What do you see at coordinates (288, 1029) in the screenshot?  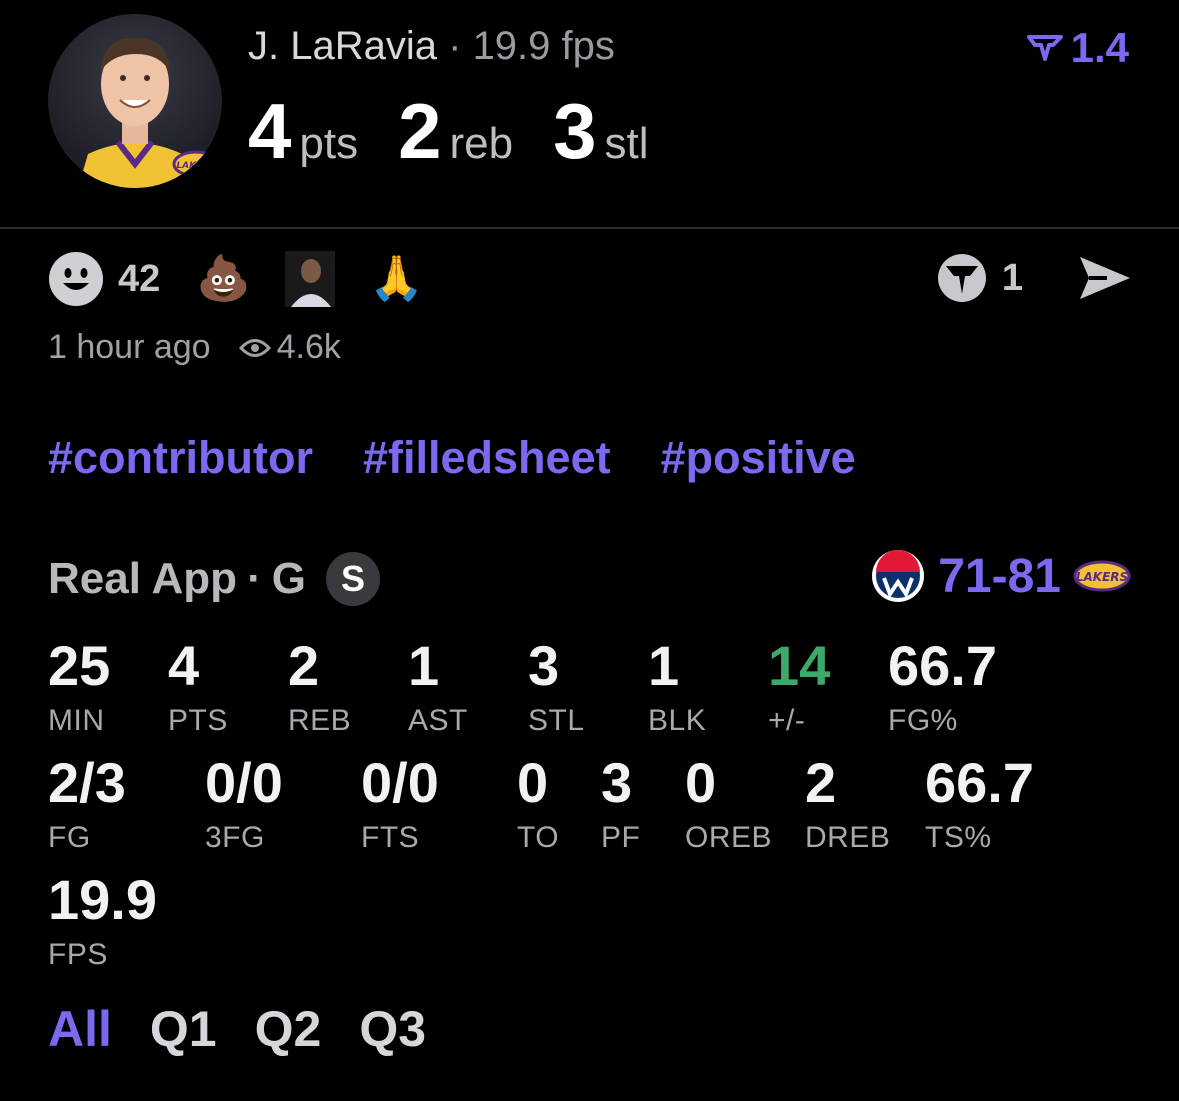 I see `tab-q2: Q2` at bounding box center [288, 1029].